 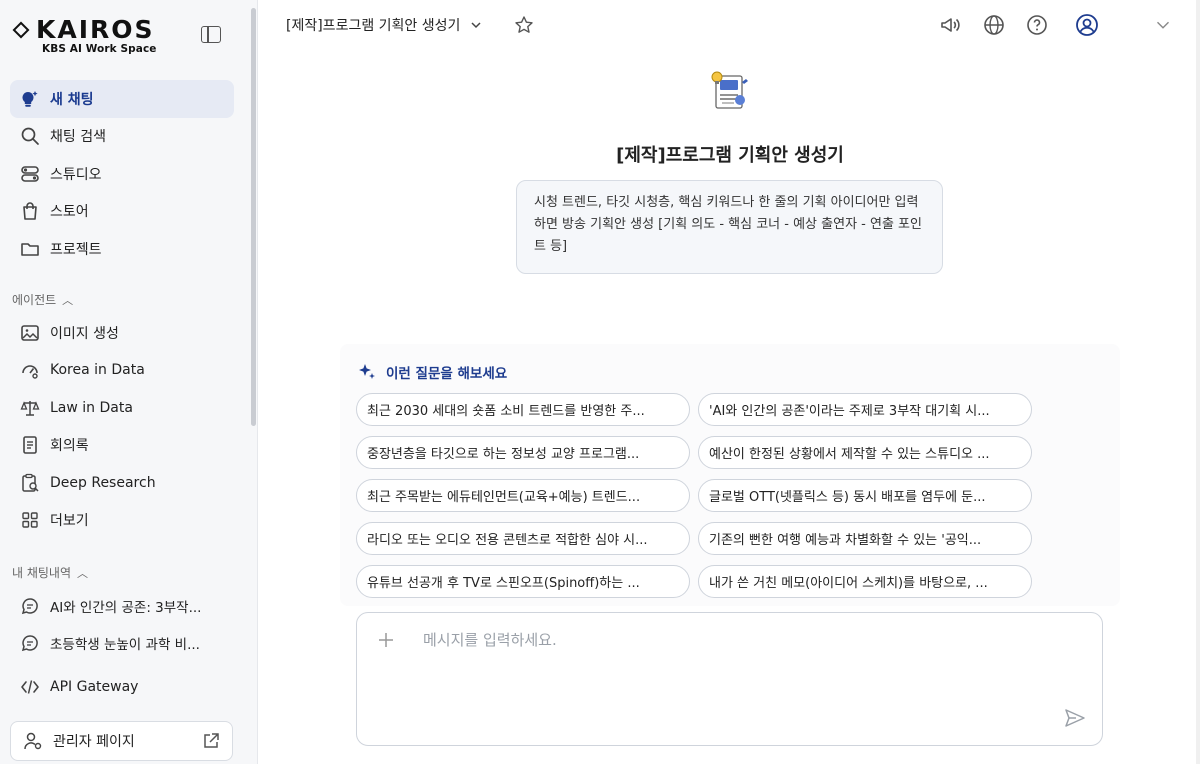 I want to click on image-icon, so click(x=30, y=333).